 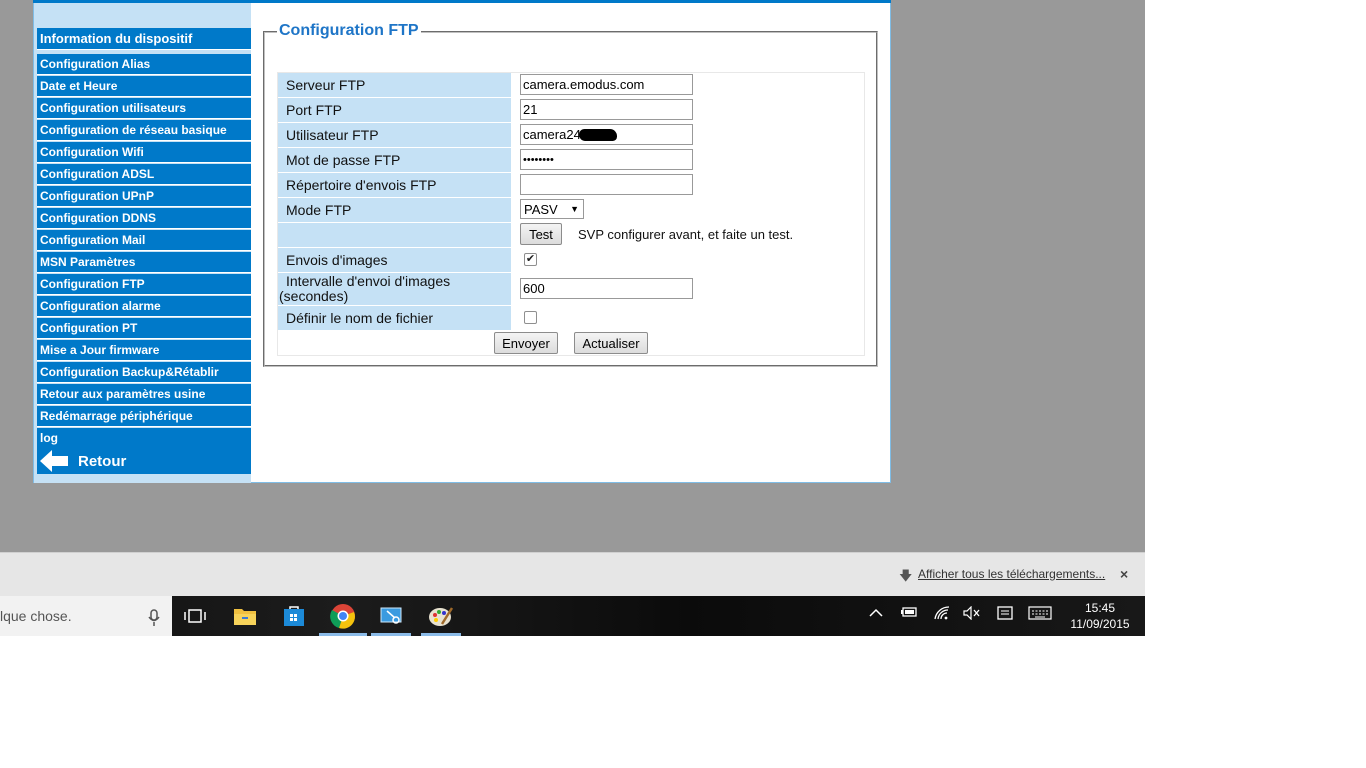 What do you see at coordinates (102, 461) in the screenshot?
I see `back-label: Retour` at bounding box center [102, 461].